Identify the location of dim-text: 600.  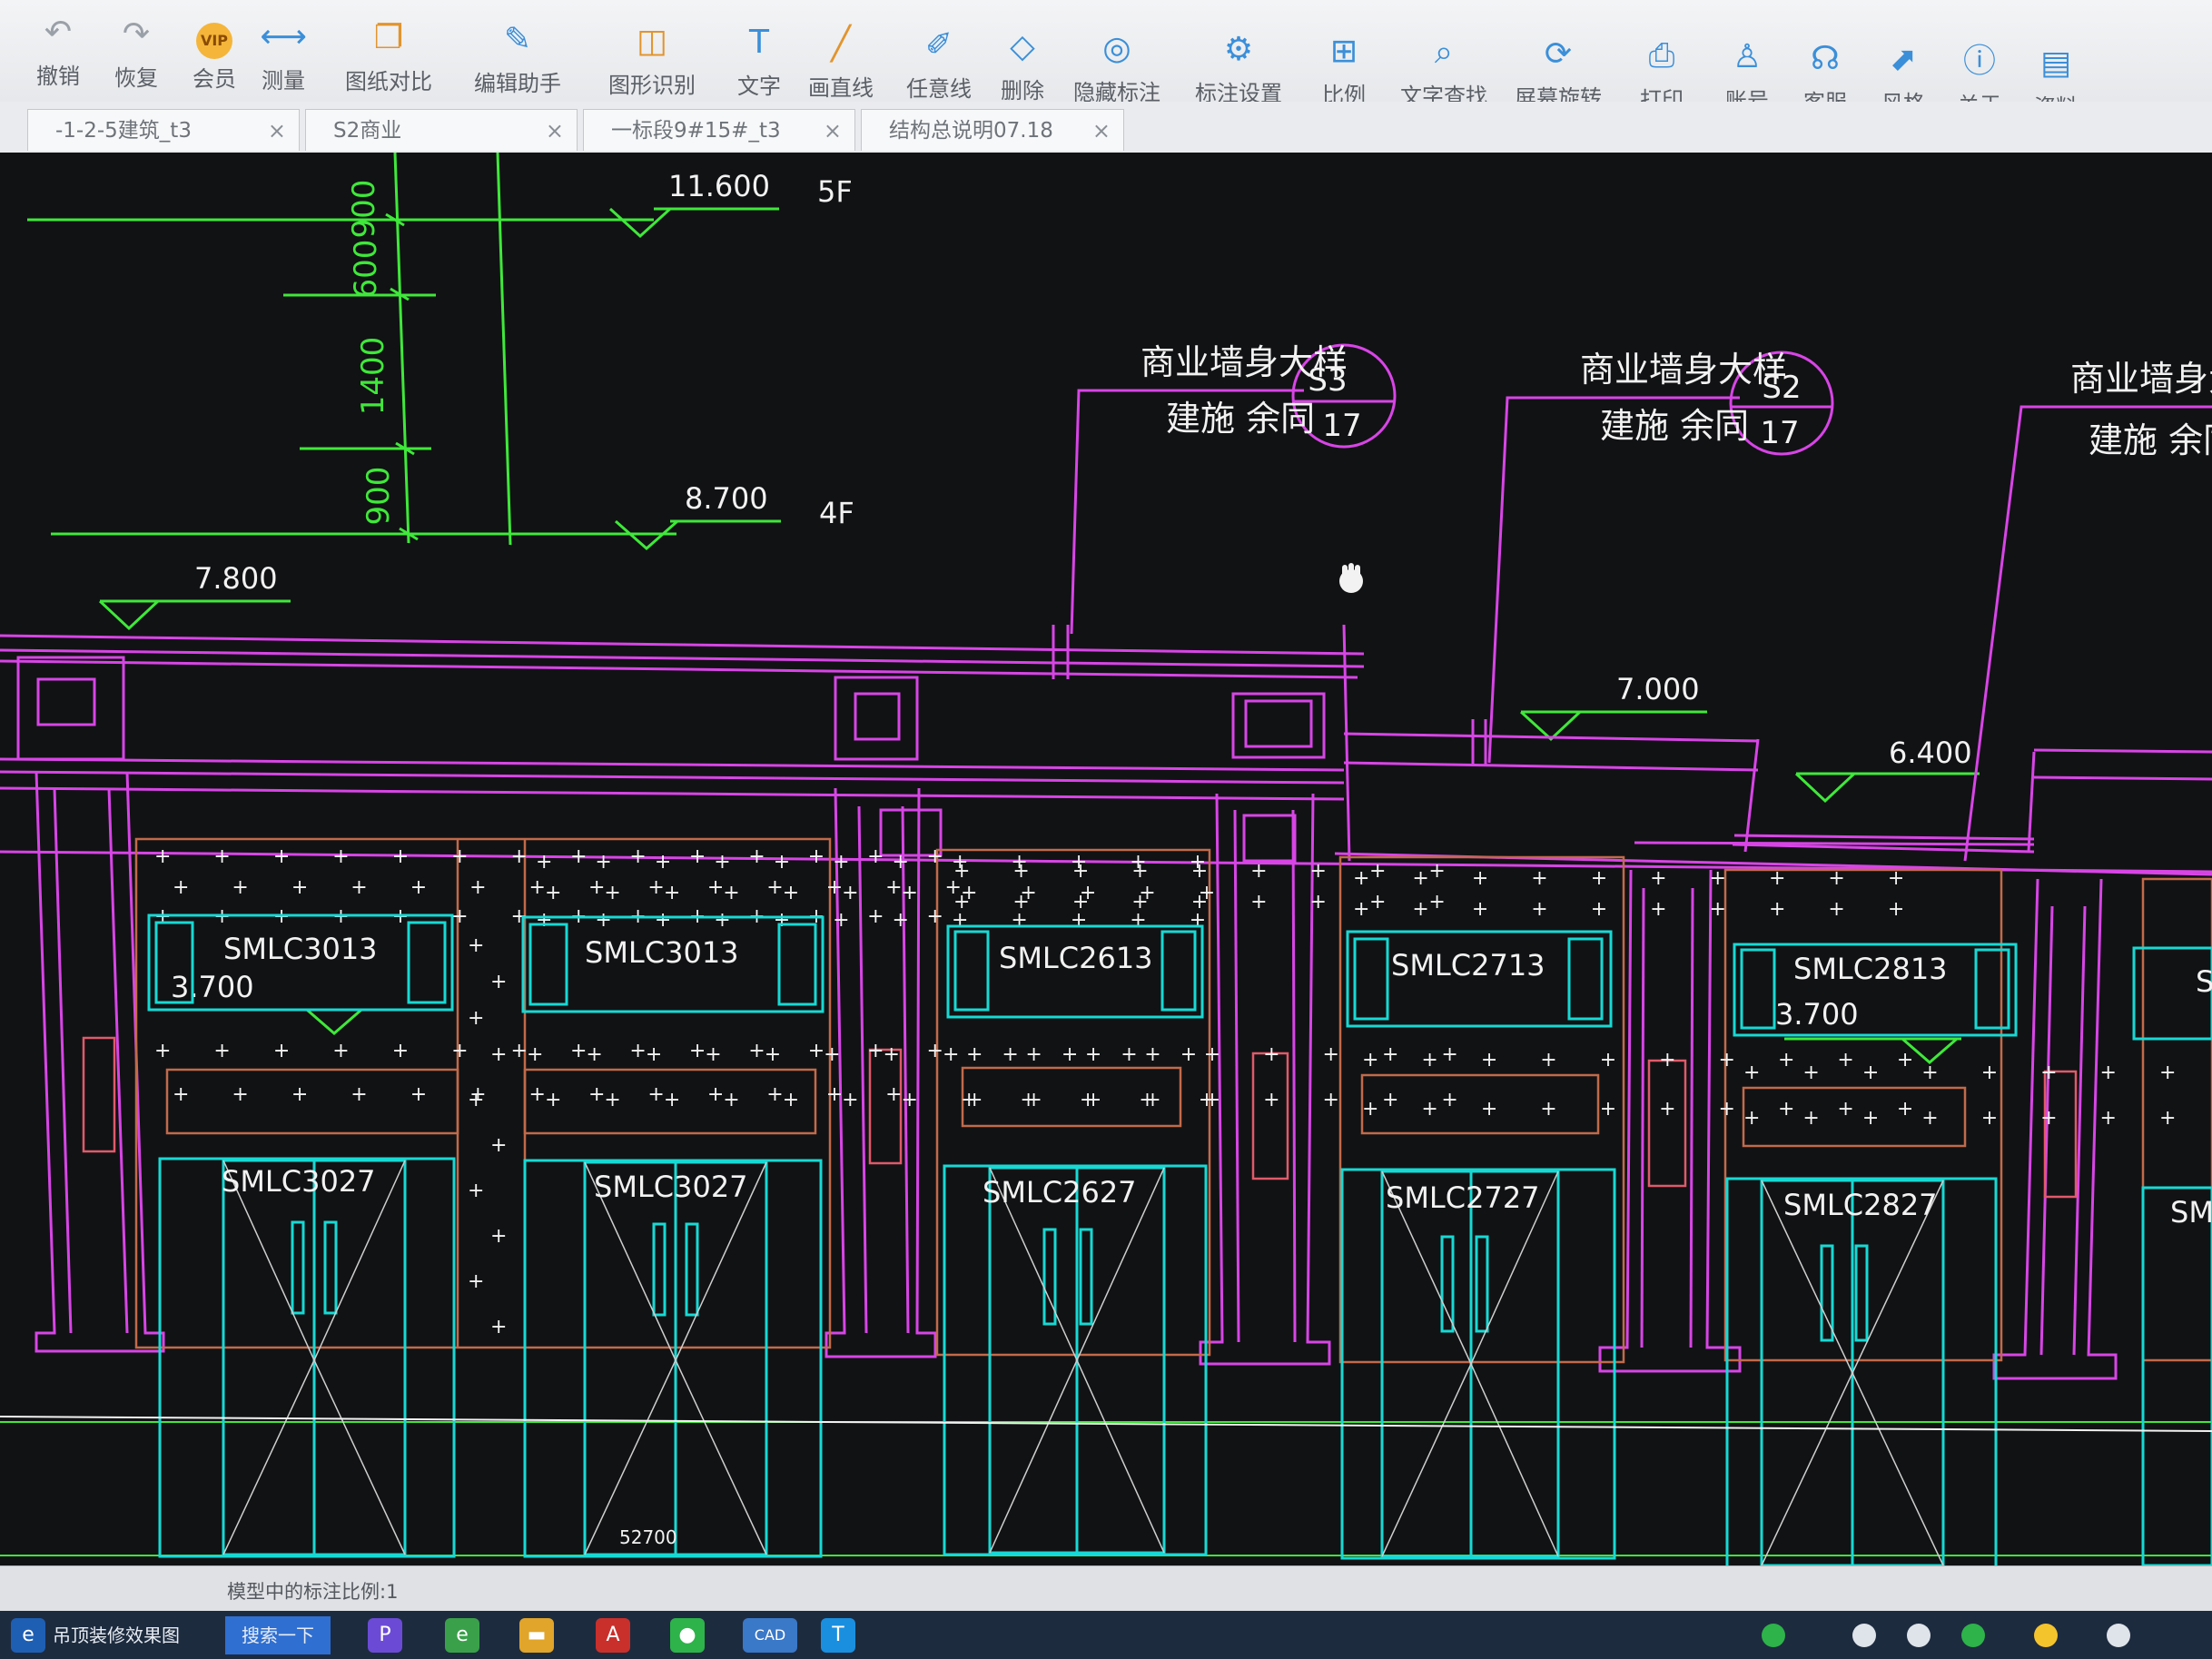
(366, 270).